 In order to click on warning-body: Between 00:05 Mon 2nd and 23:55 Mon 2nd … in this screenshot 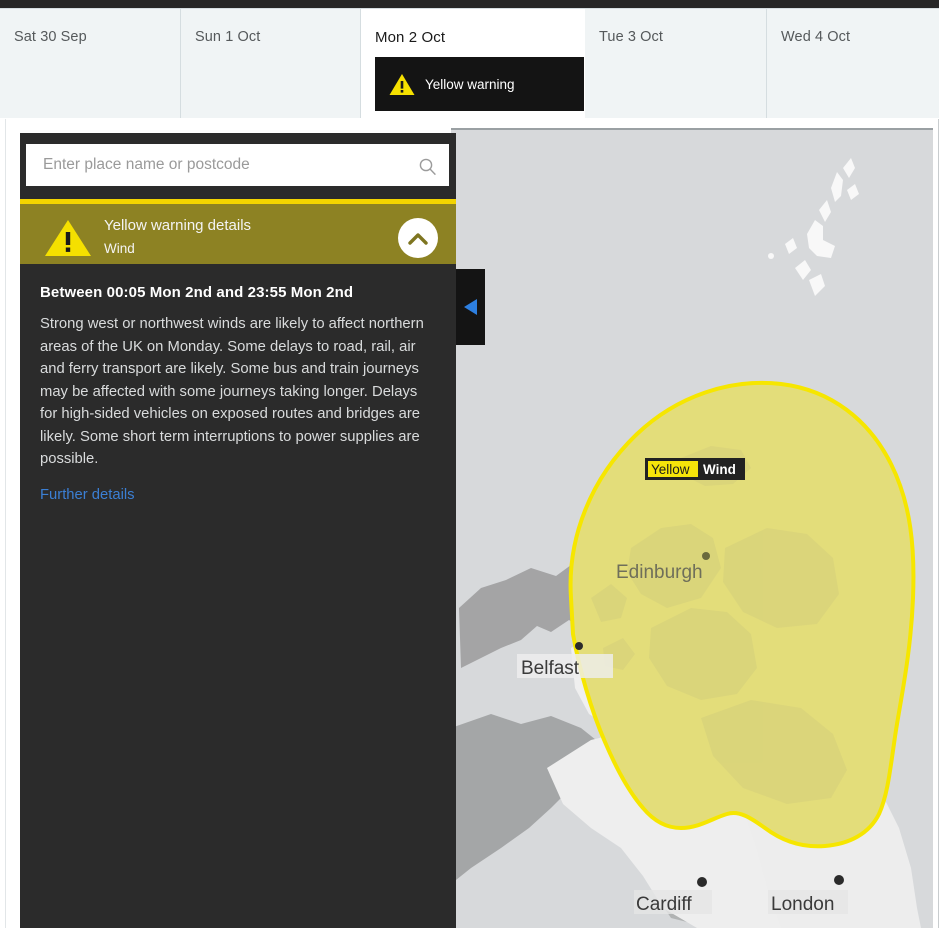, I will do `click(238, 384)`.